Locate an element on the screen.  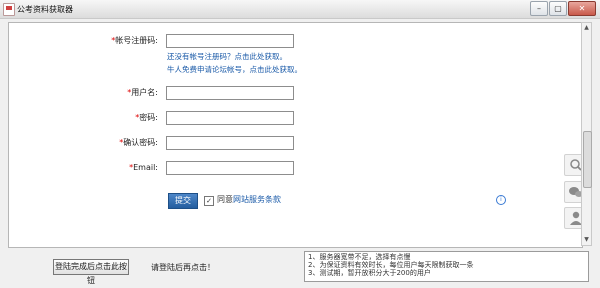
maximize-button: ▢ is located at coordinates (558, 8).